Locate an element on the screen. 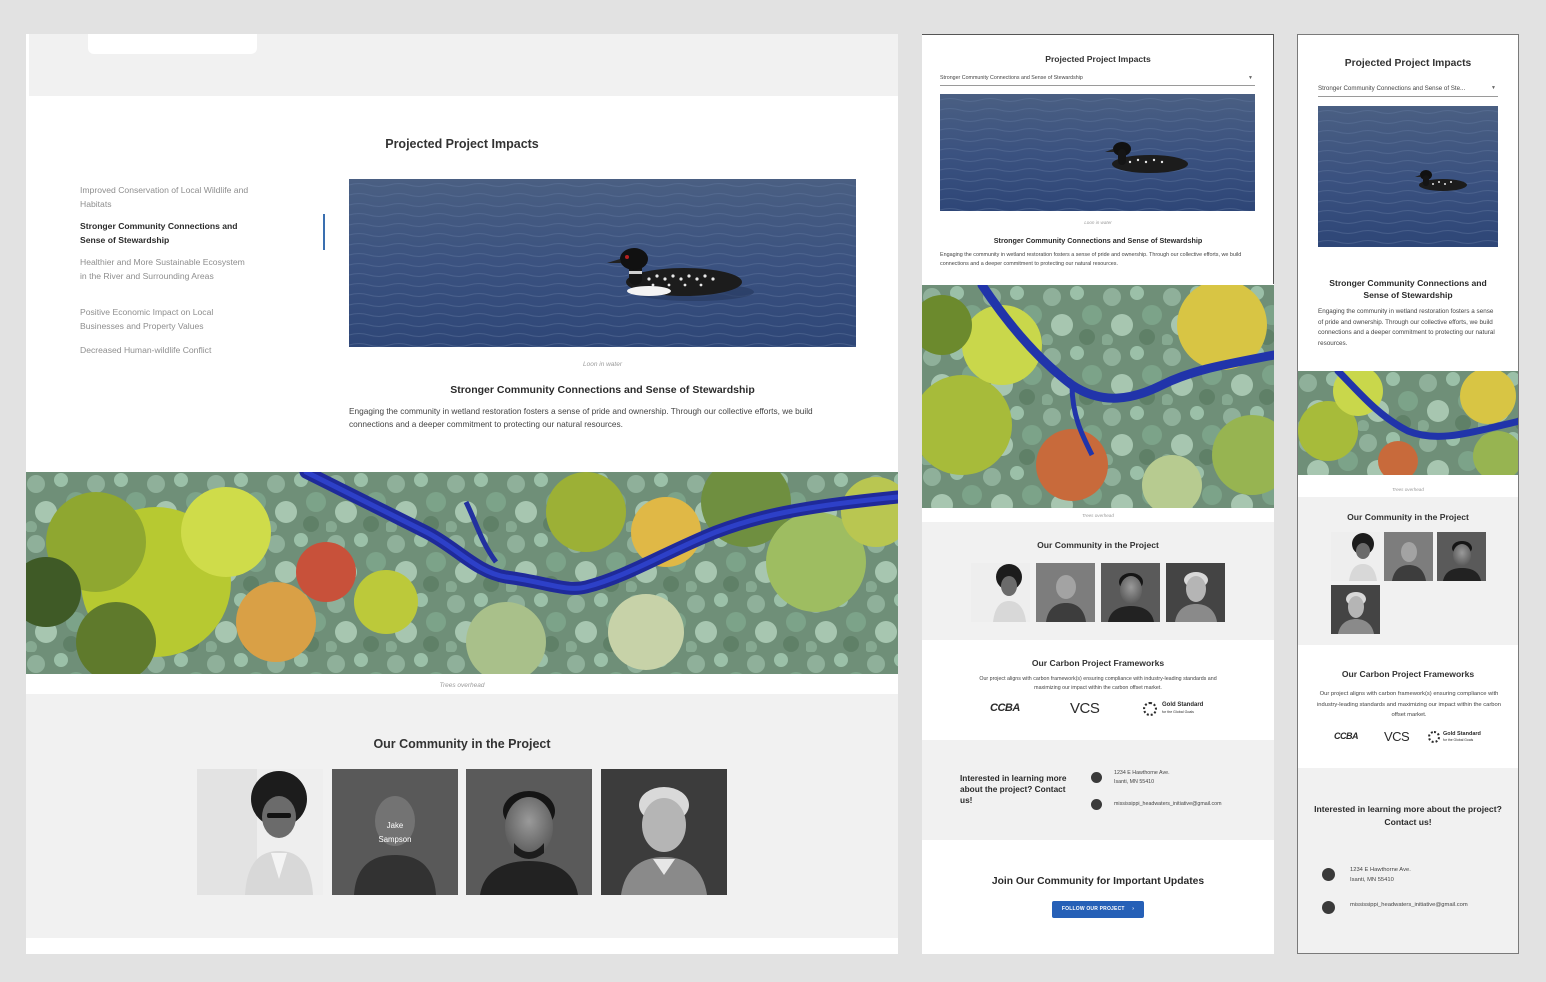  chevron-right-icon: › is located at coordinates (1133, 909).